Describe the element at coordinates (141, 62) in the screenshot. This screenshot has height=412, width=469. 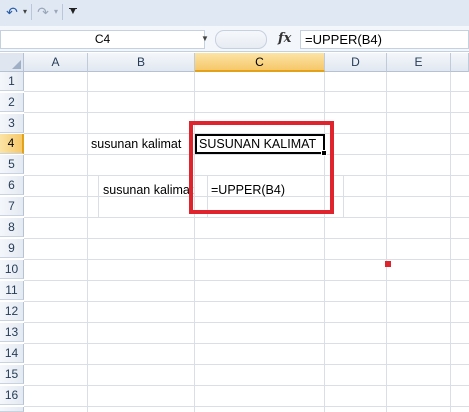
I see `column-header-b: B` at that location.